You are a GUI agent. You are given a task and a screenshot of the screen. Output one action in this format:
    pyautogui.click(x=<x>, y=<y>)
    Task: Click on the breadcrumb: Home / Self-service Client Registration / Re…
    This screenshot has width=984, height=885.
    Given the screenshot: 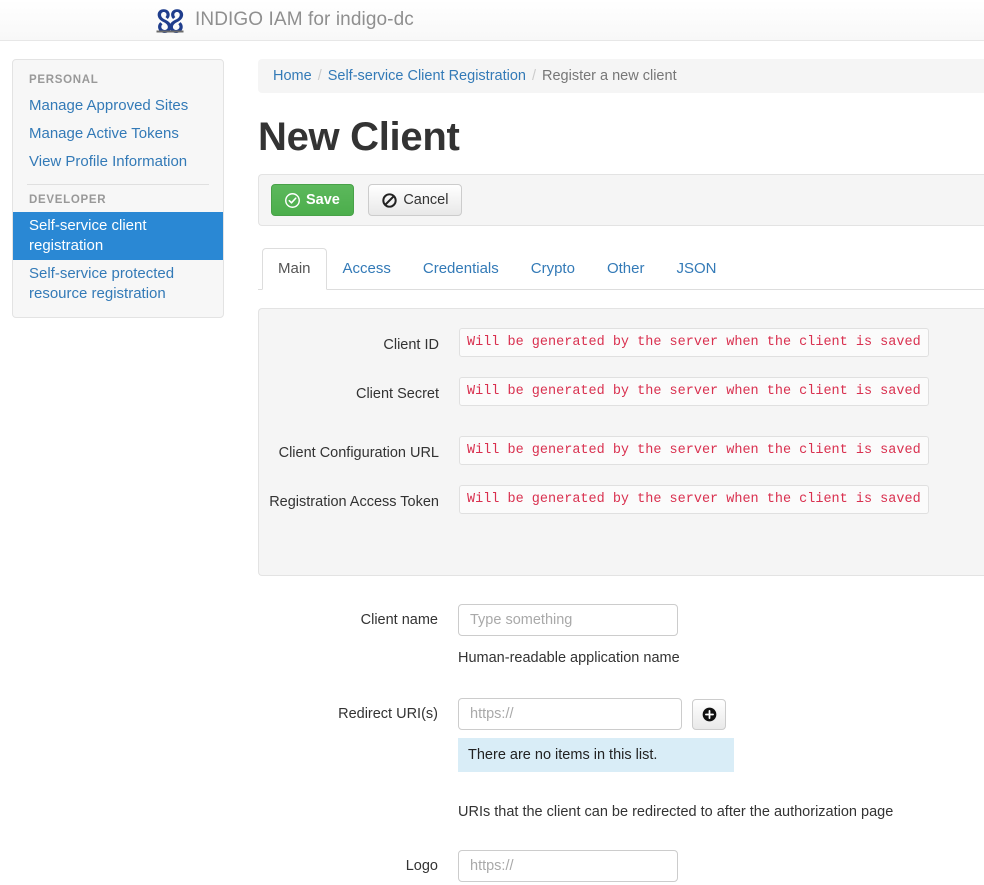 What is the action you would take?
    pyautogui.click(x=621, y=76)
    